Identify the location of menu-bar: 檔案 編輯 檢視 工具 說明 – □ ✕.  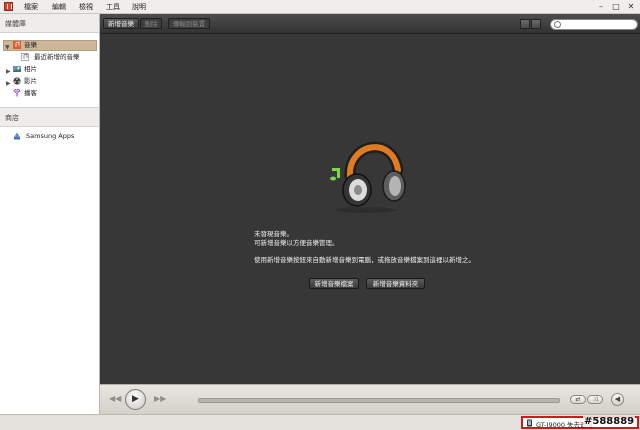
(320, 7).